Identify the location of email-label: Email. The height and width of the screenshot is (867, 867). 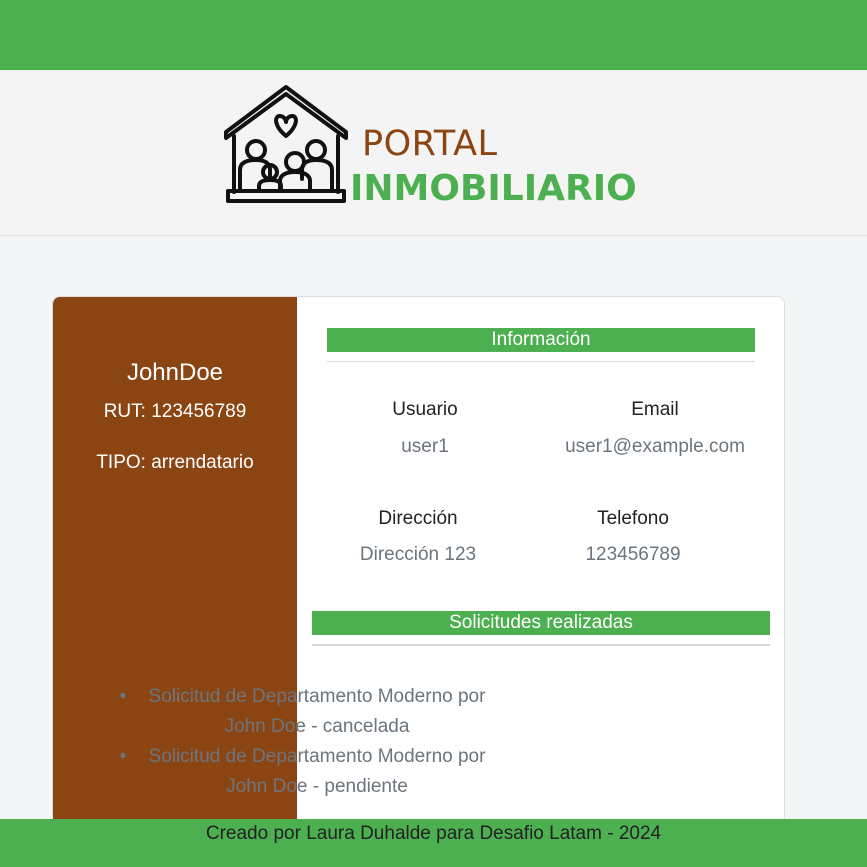
(655, 409).